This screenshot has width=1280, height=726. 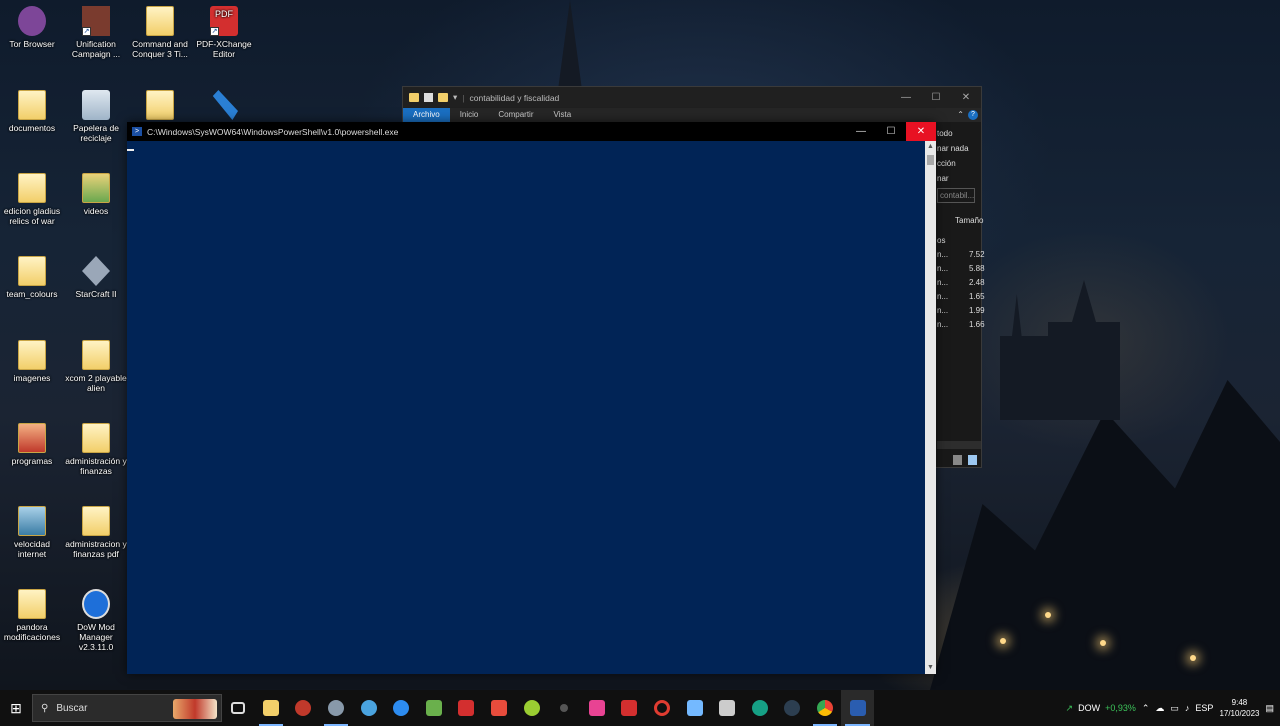 I want to click on taskbar-task-view, so click(x=238, y=708).